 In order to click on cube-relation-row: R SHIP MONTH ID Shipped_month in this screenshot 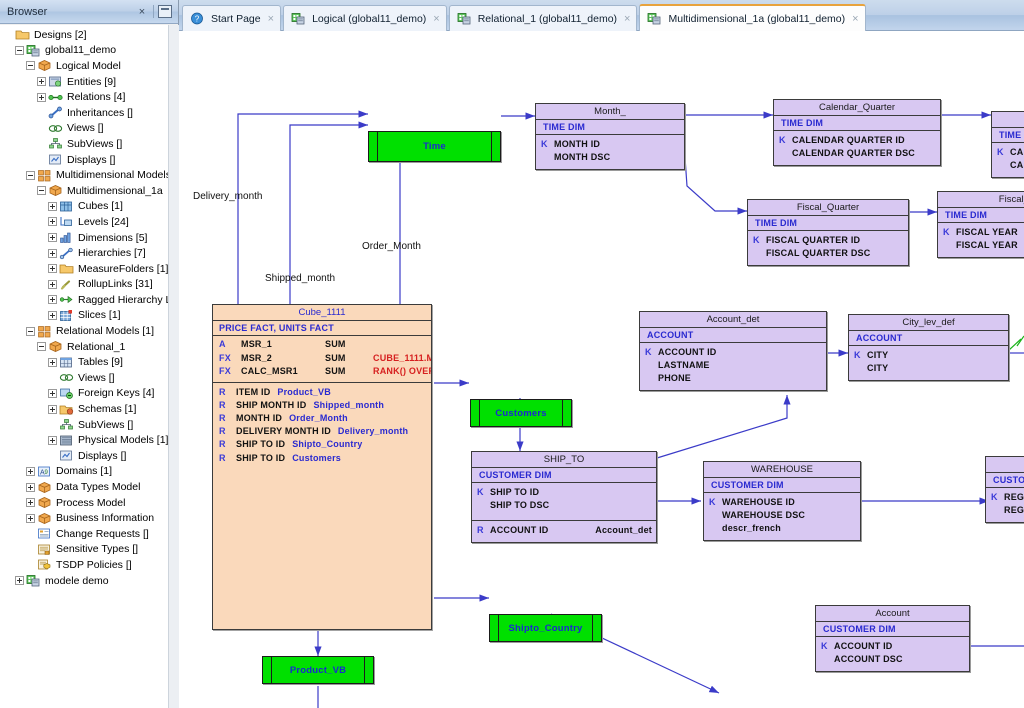, I will do `click(322, 405)`.